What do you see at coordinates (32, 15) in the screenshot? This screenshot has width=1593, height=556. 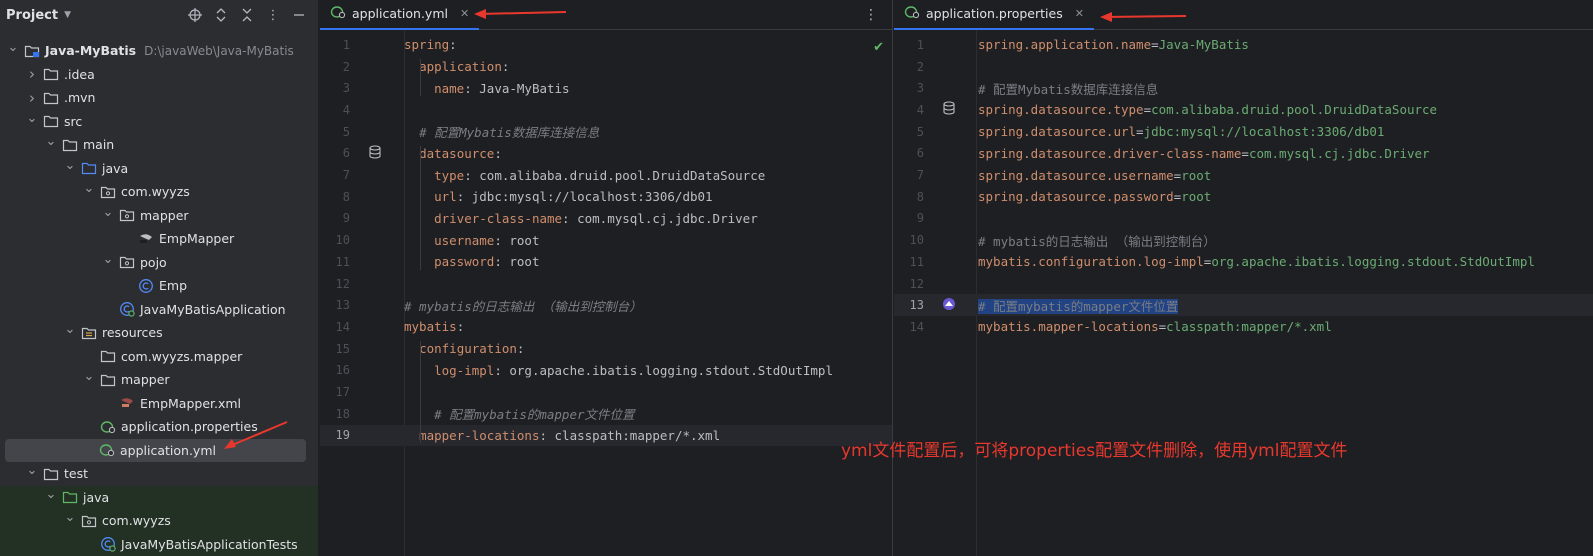 I see `project-panel-title: Project` at bounding box center [32, 15].